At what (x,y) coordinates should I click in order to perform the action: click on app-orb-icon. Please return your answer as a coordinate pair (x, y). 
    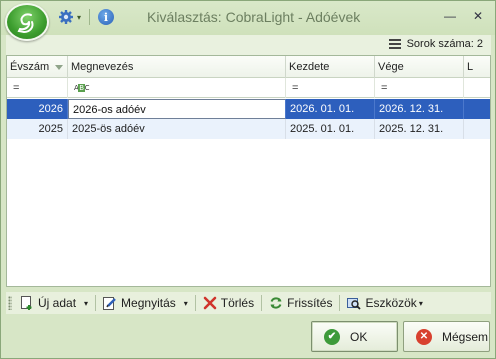
    Looking at the image, I should click on (27, 22).